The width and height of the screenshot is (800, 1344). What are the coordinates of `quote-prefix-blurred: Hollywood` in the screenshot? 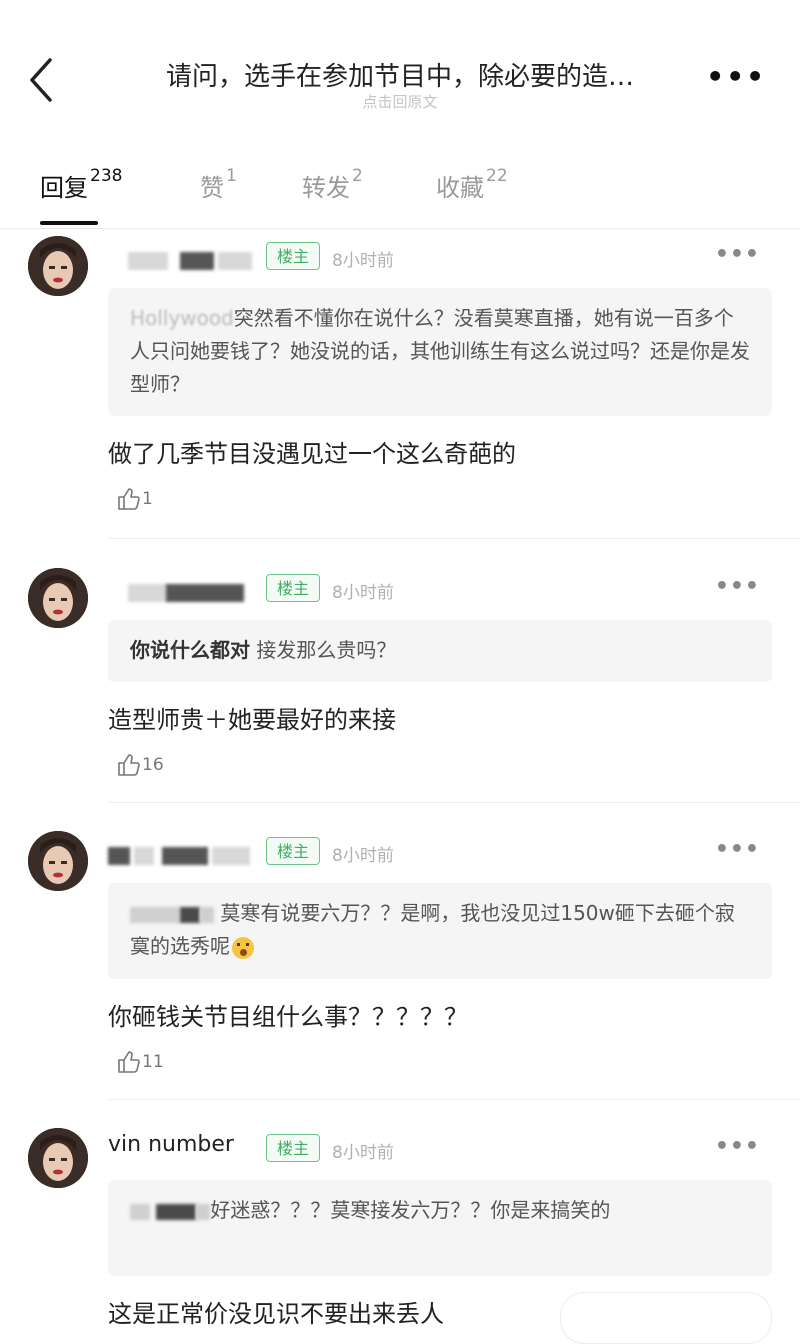 It's located at (182, 318).